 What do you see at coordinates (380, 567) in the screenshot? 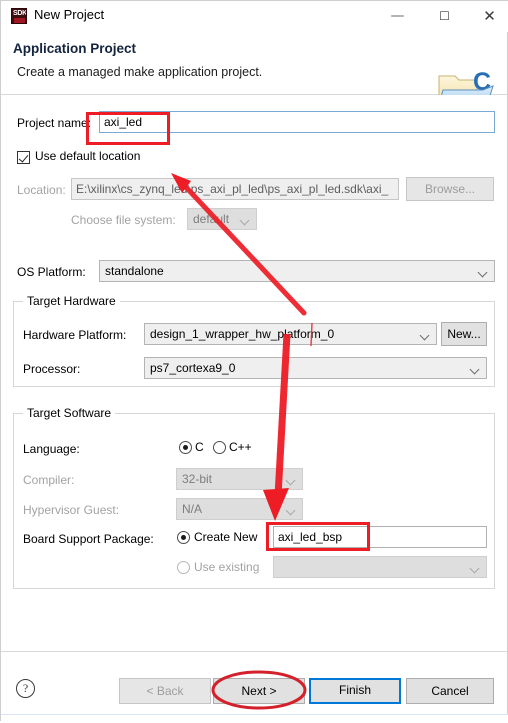
I see `bsp-existing-combo` at bounding box center [380, 567].